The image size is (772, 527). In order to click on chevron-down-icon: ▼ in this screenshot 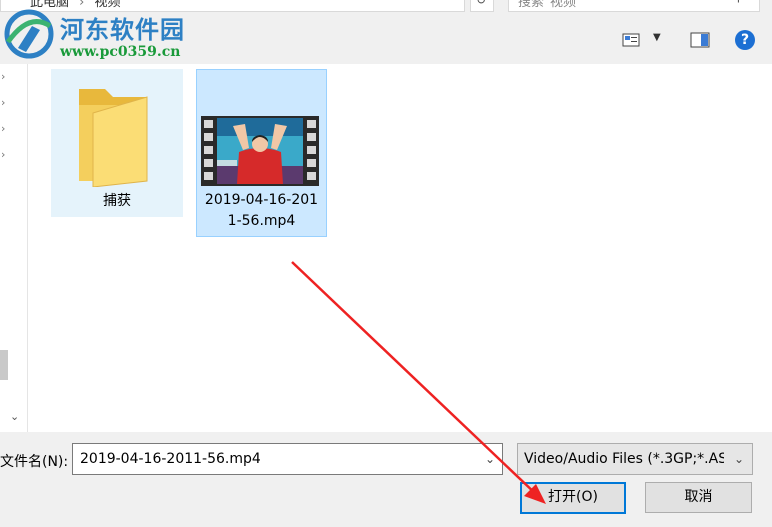, I will do `click(657, 37)`.